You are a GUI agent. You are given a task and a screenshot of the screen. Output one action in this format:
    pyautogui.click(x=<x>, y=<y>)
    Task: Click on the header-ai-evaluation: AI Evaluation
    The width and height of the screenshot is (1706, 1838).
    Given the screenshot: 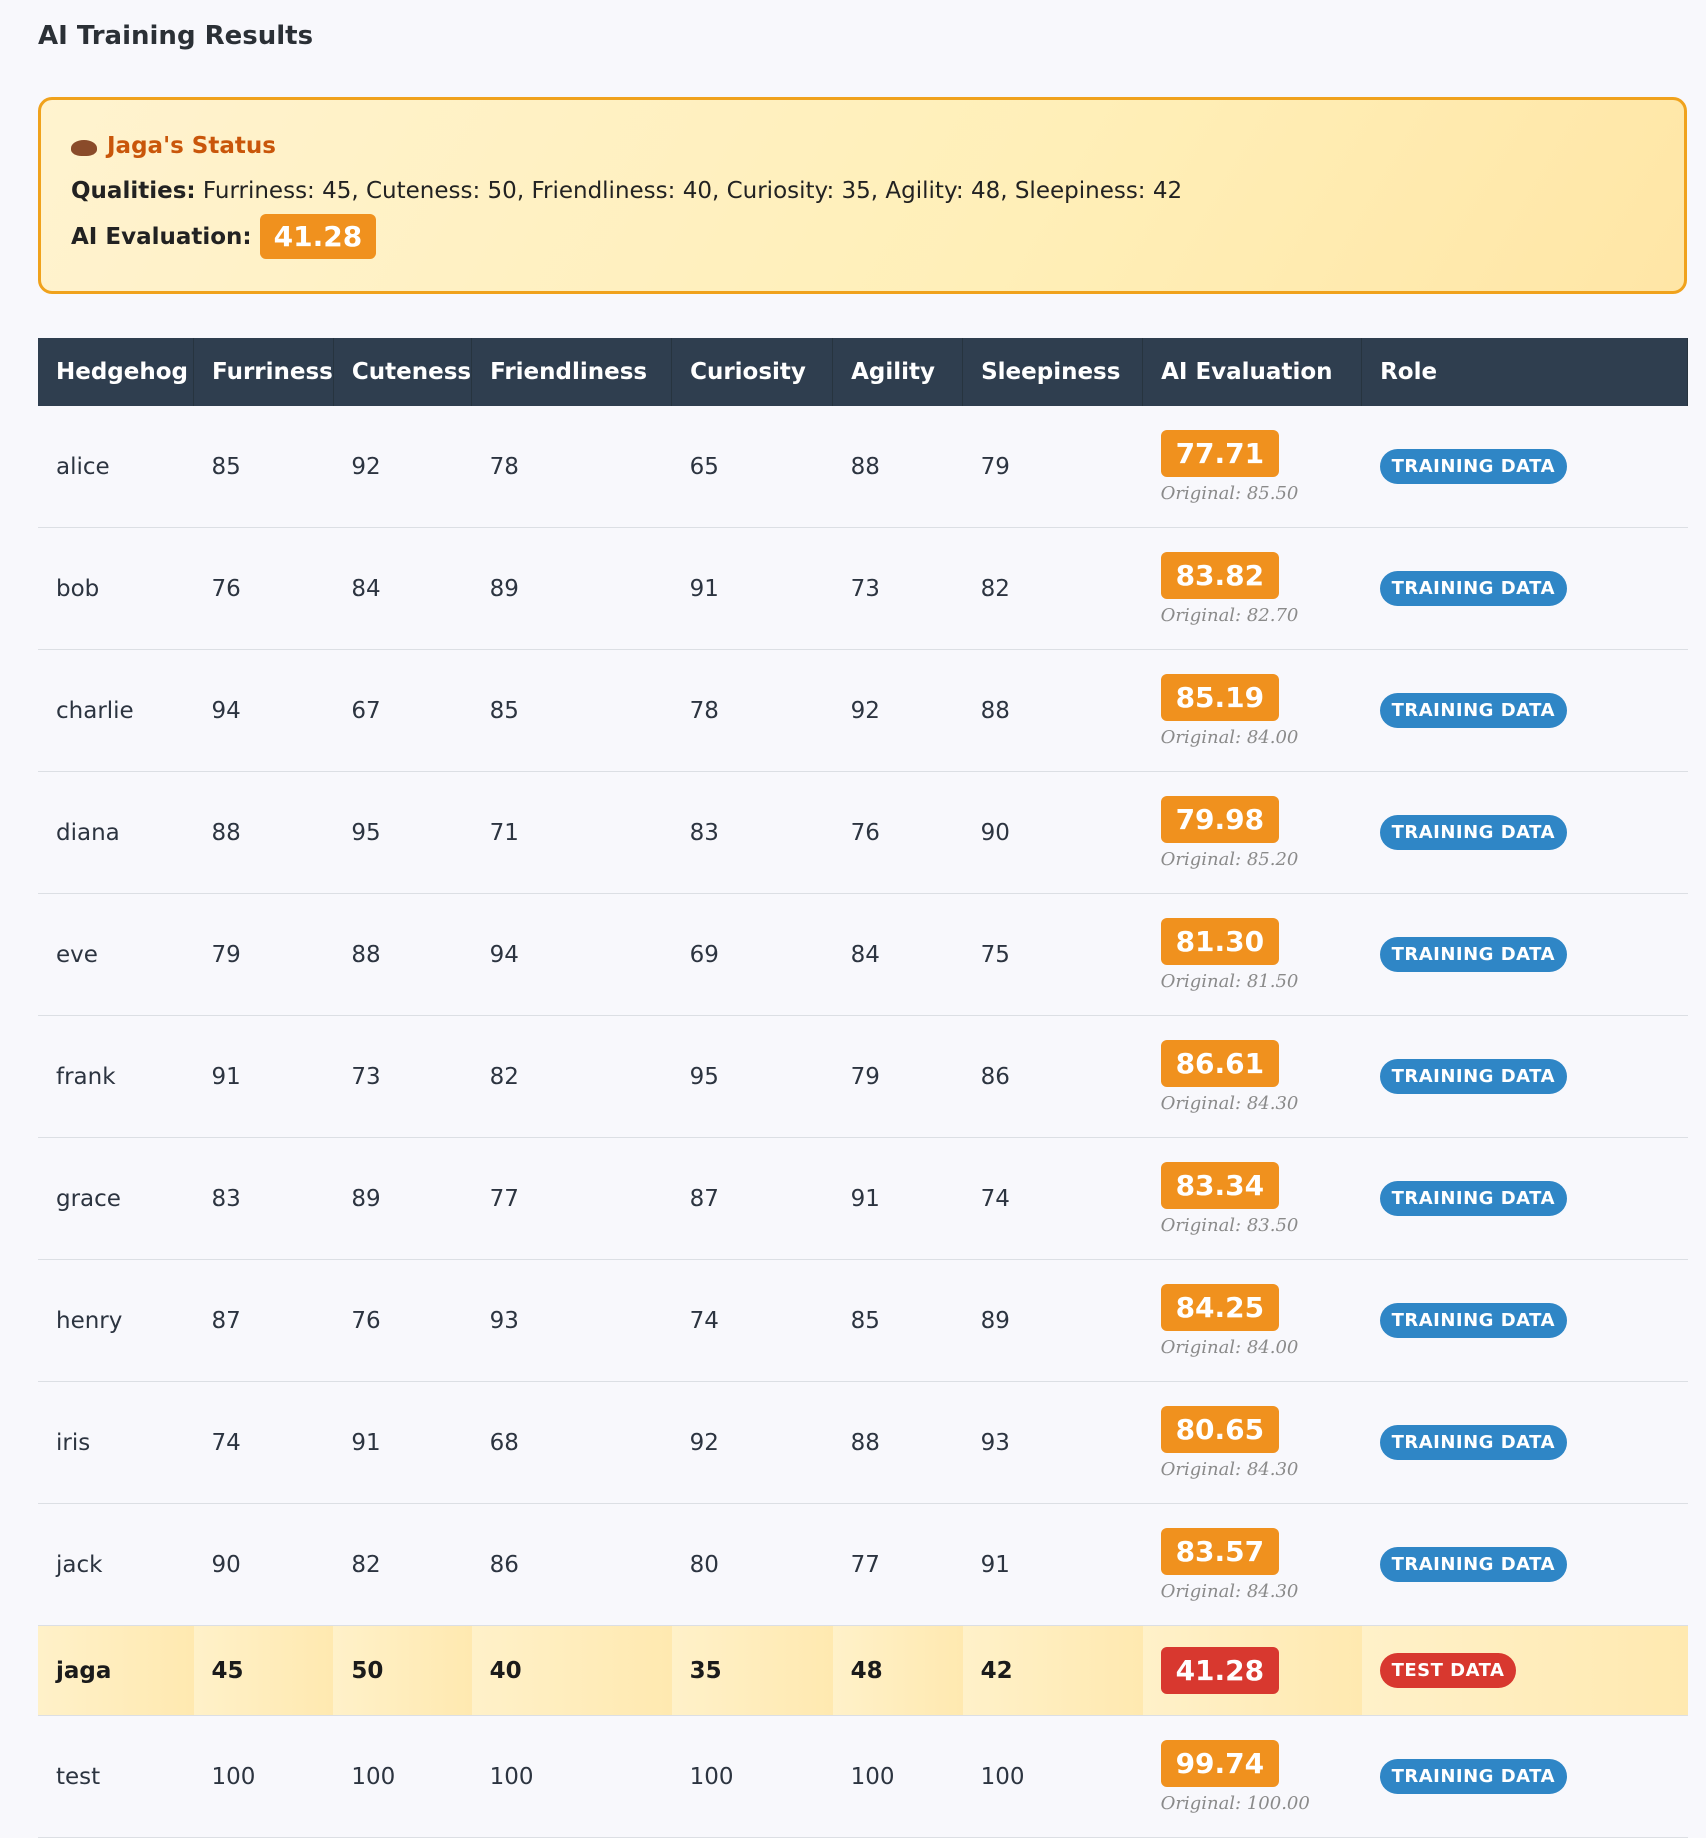 What is the action you would take?
    pyautogui.click(x=1252, y=372)
    